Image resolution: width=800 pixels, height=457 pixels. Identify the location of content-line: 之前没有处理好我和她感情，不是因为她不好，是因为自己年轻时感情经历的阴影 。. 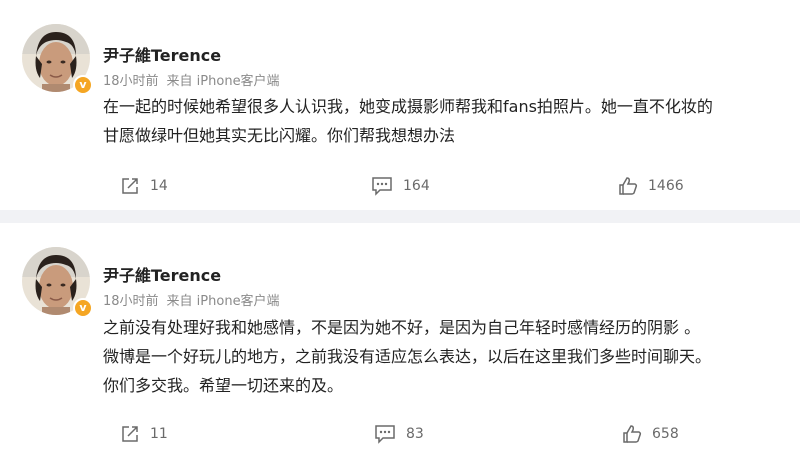
(402, 327).